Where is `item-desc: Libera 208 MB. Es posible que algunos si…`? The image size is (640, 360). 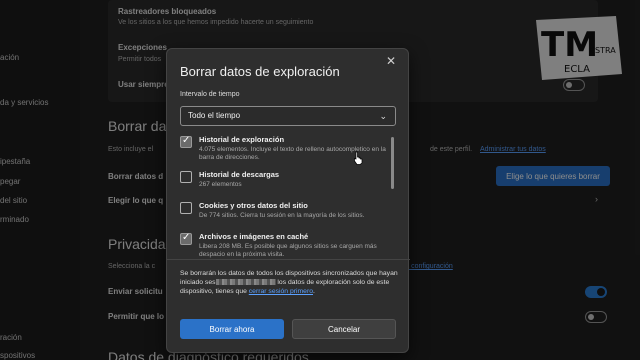 item-desc: Libera 208 MB. Es posible que algunos si… is located at coordinates (288, 250).